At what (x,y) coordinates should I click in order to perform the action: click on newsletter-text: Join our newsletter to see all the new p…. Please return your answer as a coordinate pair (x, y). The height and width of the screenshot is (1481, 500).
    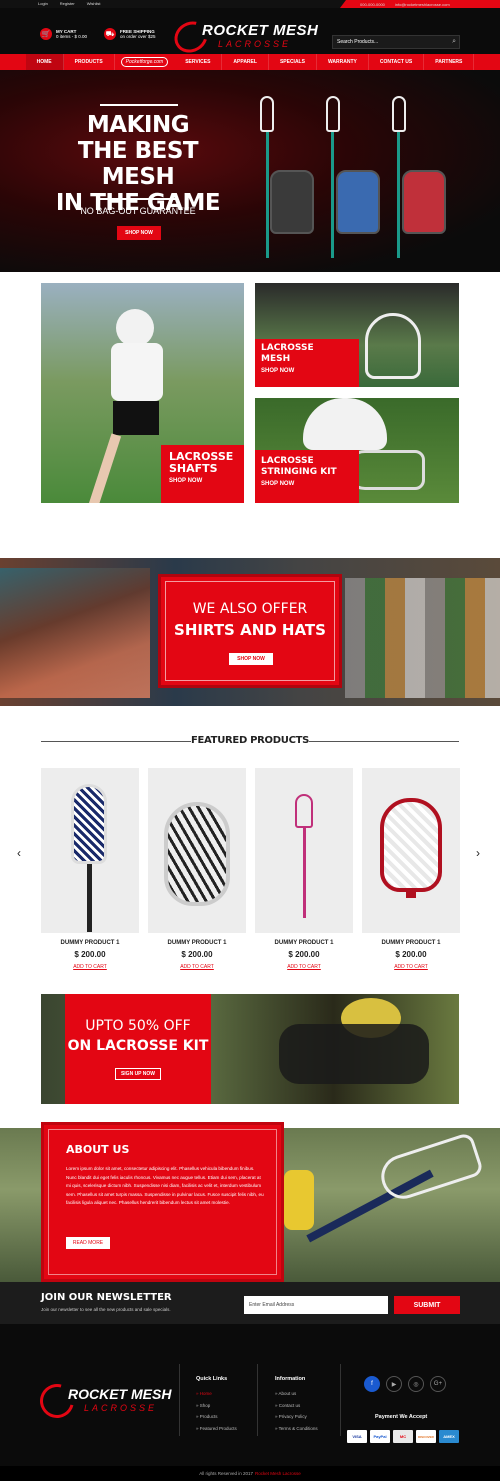
    Looking at the image, I should click on (106, 1309).